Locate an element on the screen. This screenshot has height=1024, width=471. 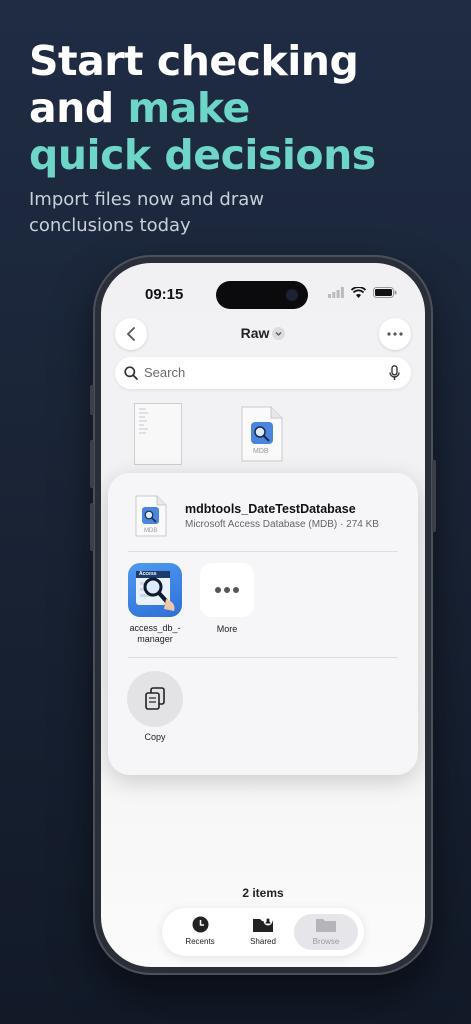
more-apps-button is located at coordinates (227, 590).